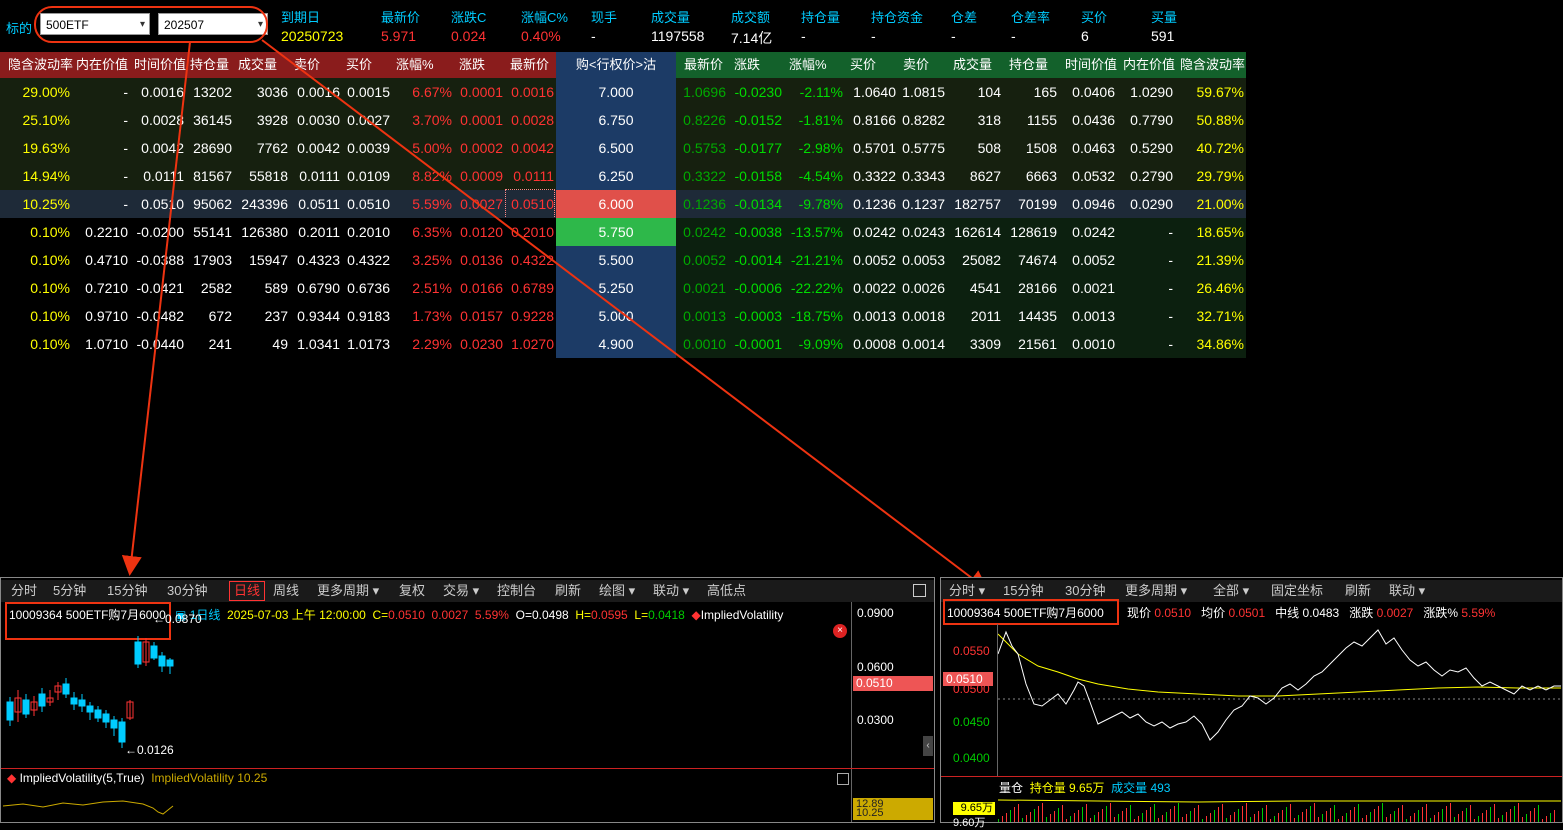  I want to click on maximize-icon, so click(843, 779).